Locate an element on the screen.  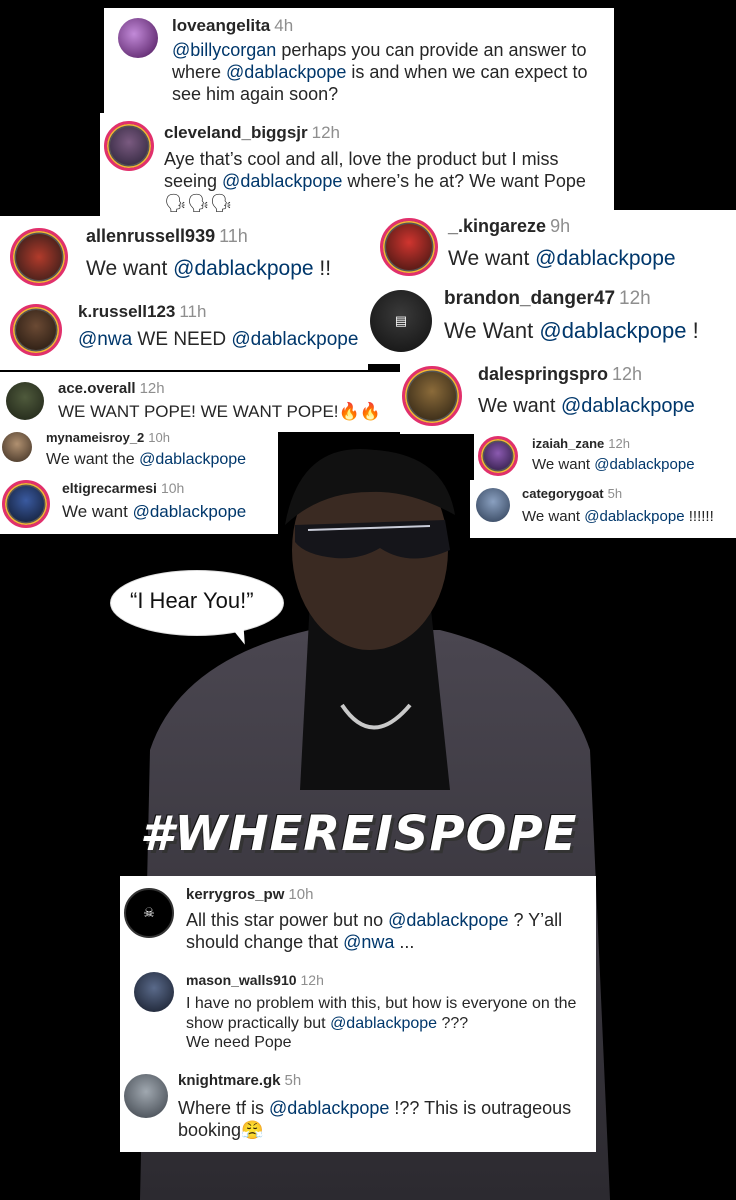
comment-text-dalespringspro: We want @dablackpope is located at coordinates (586, 406).